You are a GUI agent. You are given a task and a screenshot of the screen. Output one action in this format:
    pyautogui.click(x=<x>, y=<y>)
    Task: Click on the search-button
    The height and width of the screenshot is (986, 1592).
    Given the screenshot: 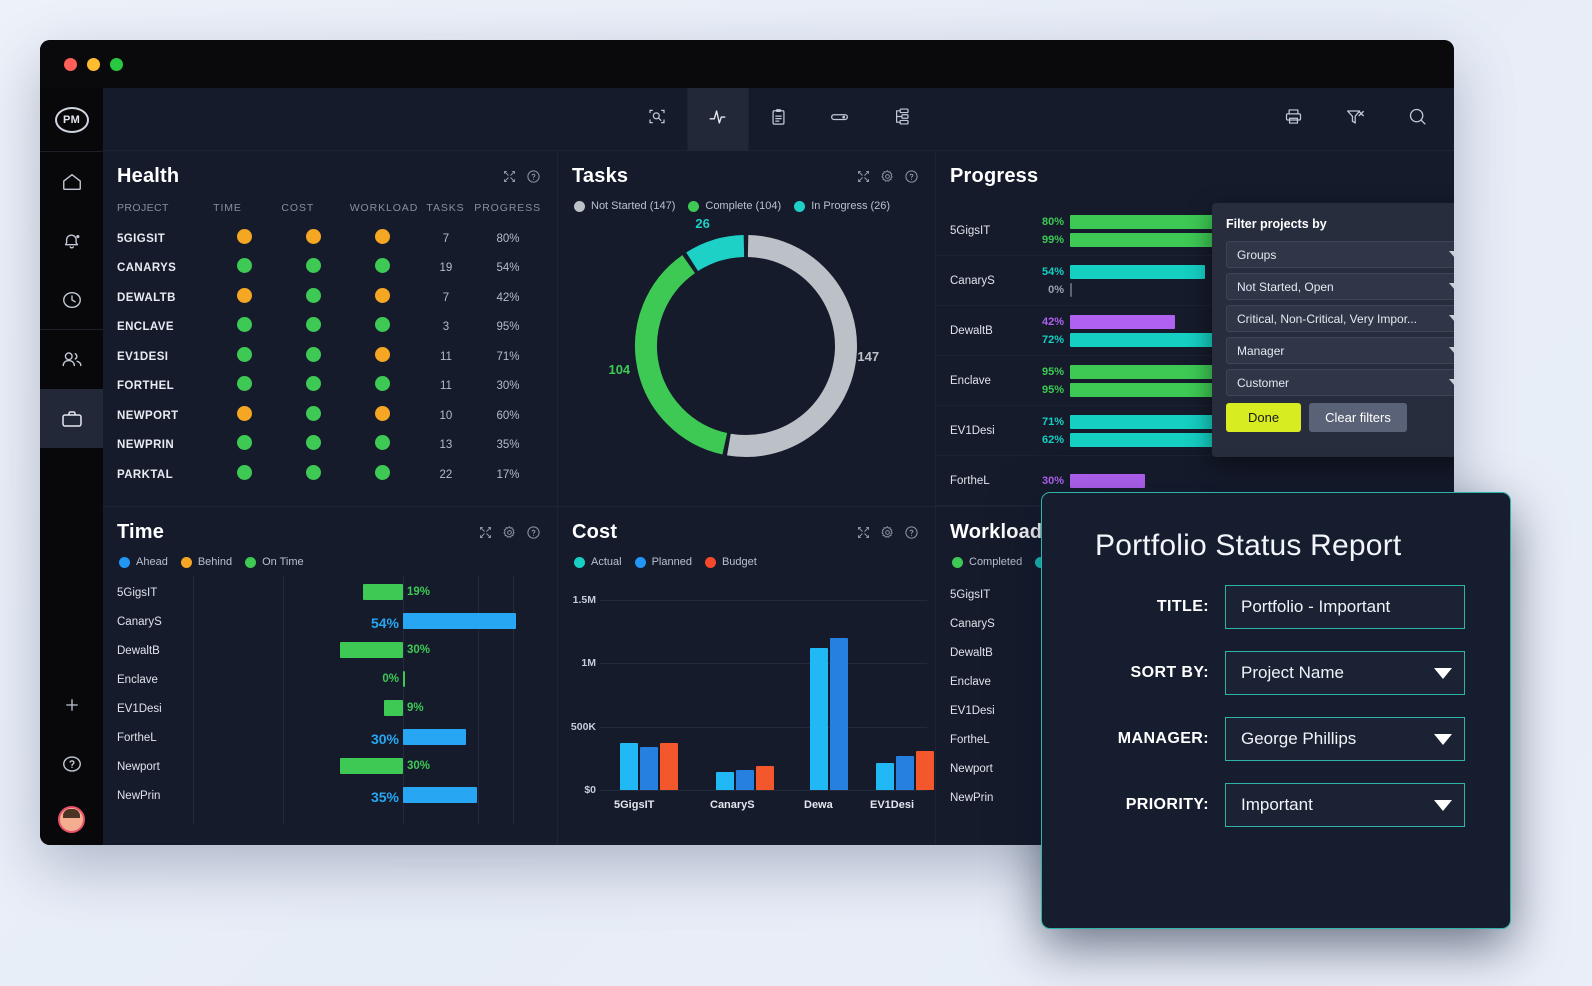 What is the action you would take?
    pyautogui.click(x=1417, y=119)
    